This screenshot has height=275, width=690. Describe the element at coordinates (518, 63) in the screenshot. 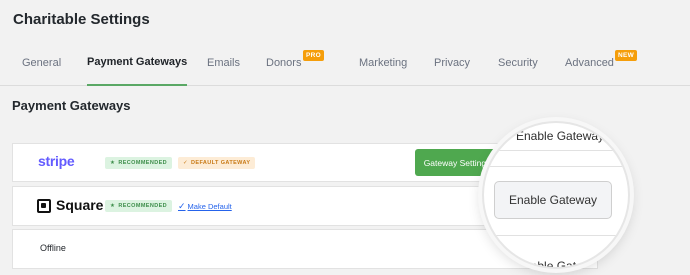

I see `tab-security: Security` at that location.